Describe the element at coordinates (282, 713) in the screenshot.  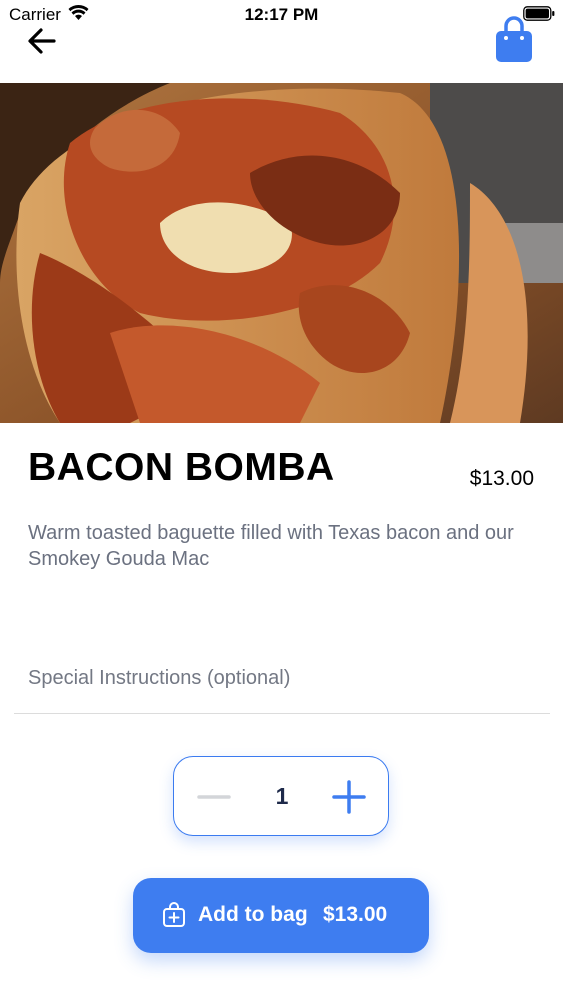
I see `divider` at that location.